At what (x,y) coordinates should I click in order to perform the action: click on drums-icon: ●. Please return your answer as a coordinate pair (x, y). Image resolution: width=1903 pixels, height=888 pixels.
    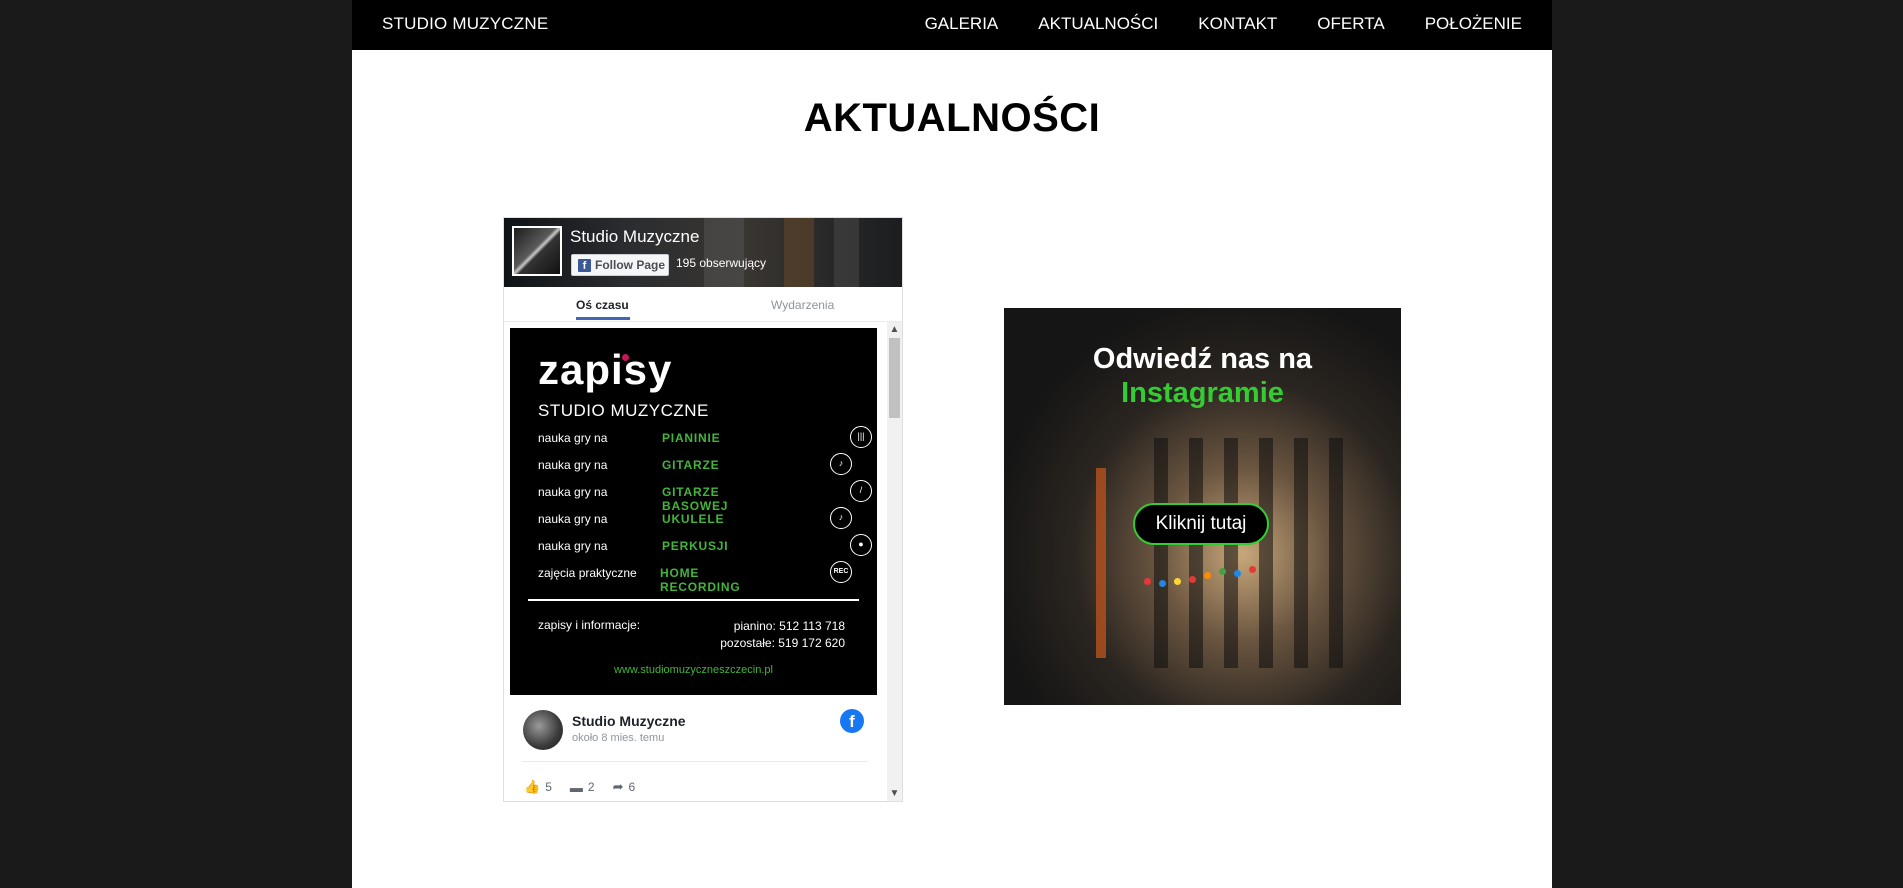
    Looking at the image, I should click on (861, 545).